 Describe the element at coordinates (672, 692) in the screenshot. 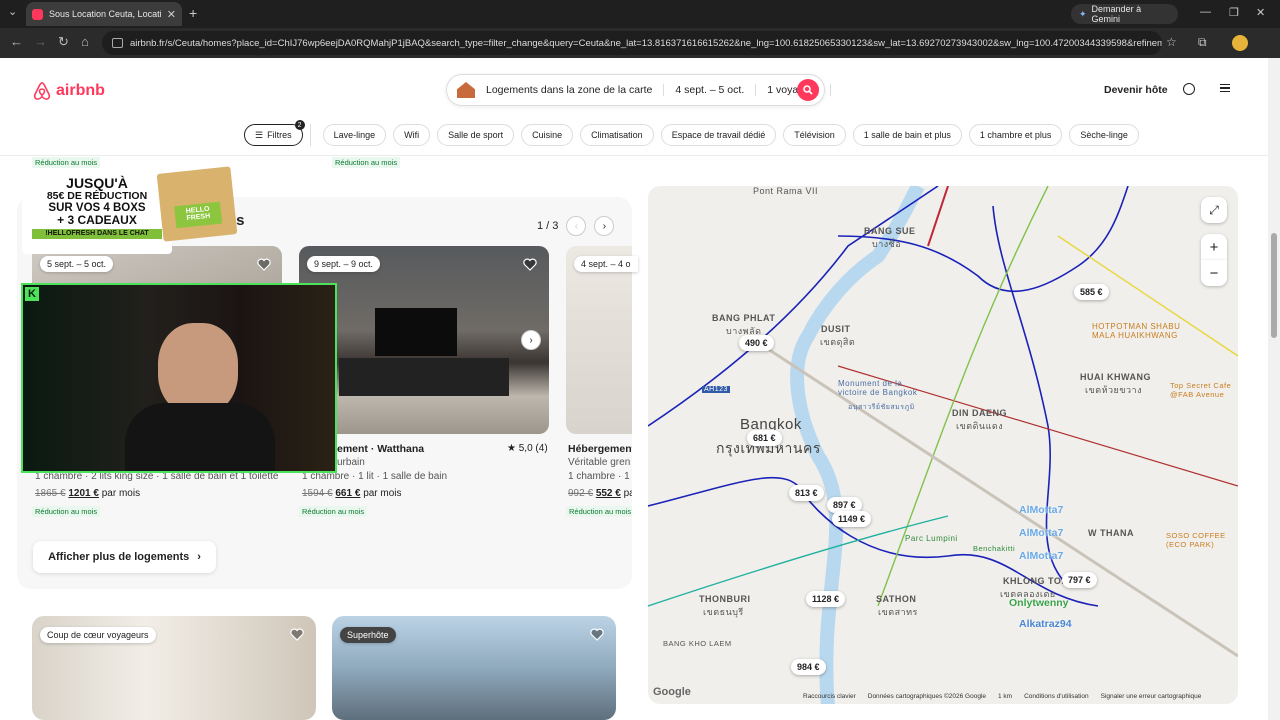

I see `google-logo: Google` at that location.